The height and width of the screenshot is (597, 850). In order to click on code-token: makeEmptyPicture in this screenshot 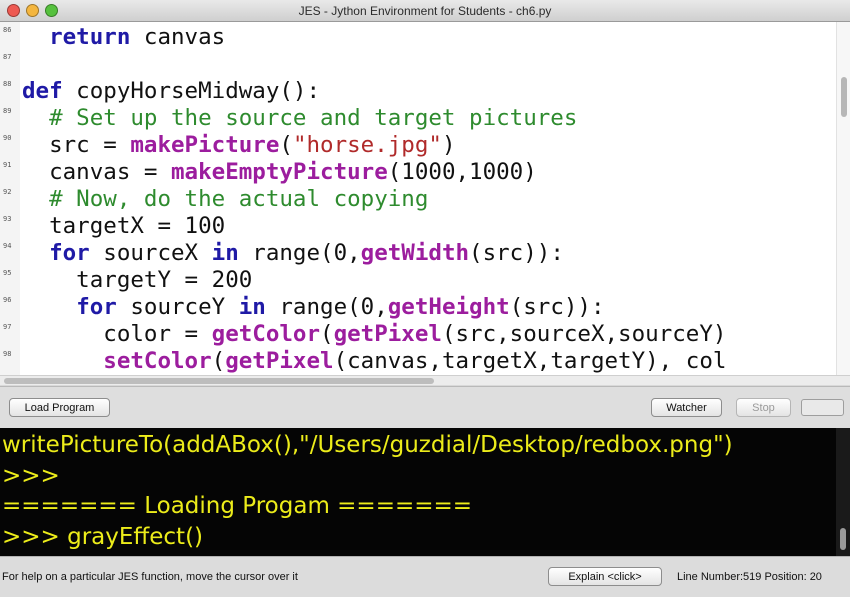, I will do `click(279, 172)`.